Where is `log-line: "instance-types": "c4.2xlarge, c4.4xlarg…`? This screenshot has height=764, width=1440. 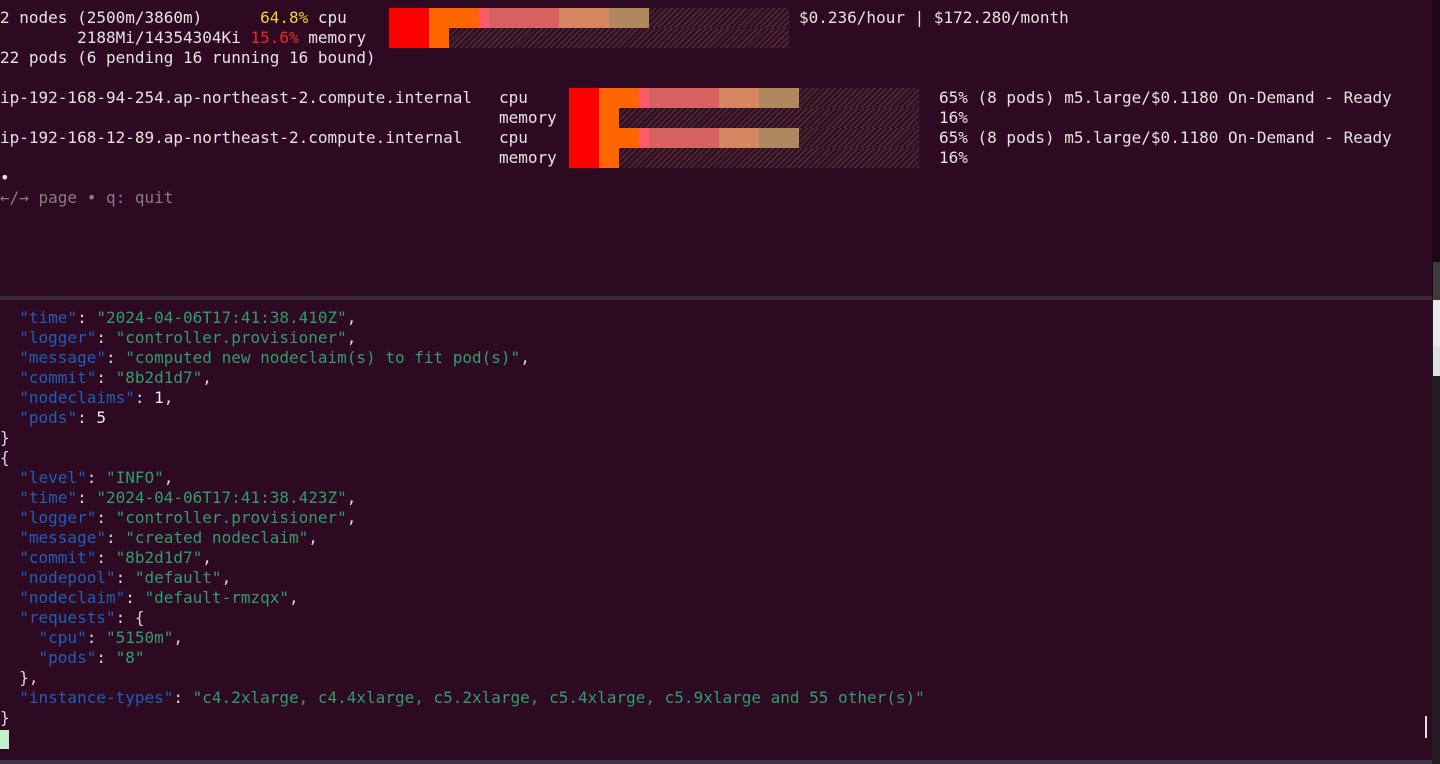
log-line: "instance-types": "c4.2xlarge, c4.4xlarg… is located at coordinates (472, 697).